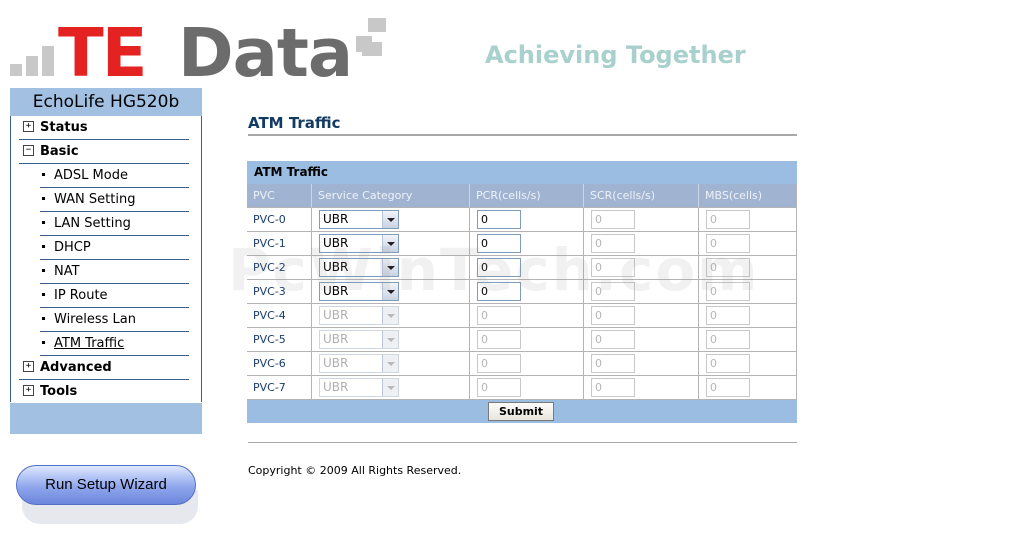 The height and width of the screenshot is (546, 1022). Describe the element at coordinates (522, 340) in the screenshot. I see `table-row: PVC-5 UBR 0 0 0` at that location.